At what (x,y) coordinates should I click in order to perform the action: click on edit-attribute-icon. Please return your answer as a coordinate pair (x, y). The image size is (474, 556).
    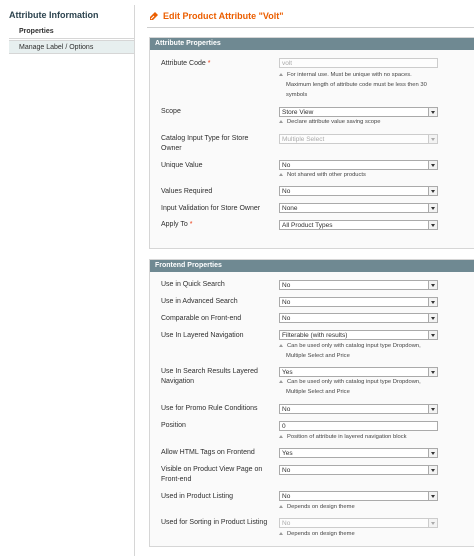
    Looking at the image, I should click on (154, 16).